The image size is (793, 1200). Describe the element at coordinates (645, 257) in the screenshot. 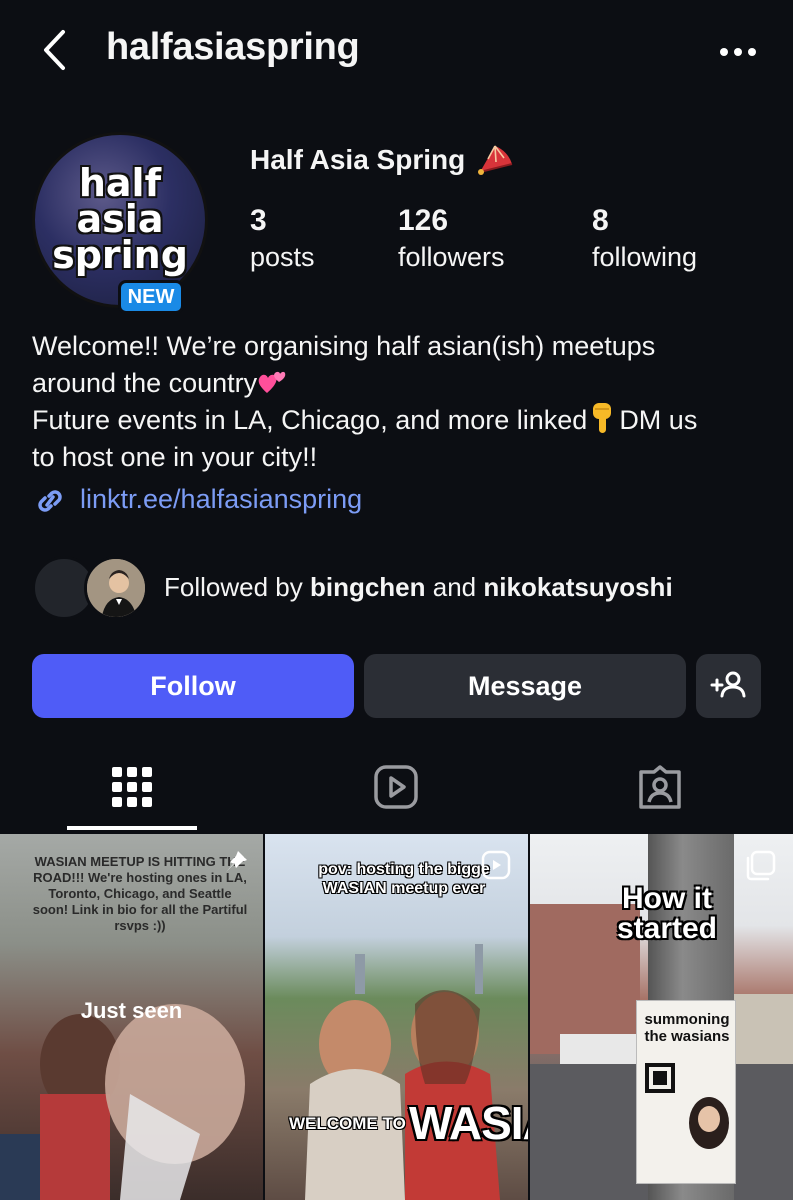

I see `stat-following-label: following` at that location.